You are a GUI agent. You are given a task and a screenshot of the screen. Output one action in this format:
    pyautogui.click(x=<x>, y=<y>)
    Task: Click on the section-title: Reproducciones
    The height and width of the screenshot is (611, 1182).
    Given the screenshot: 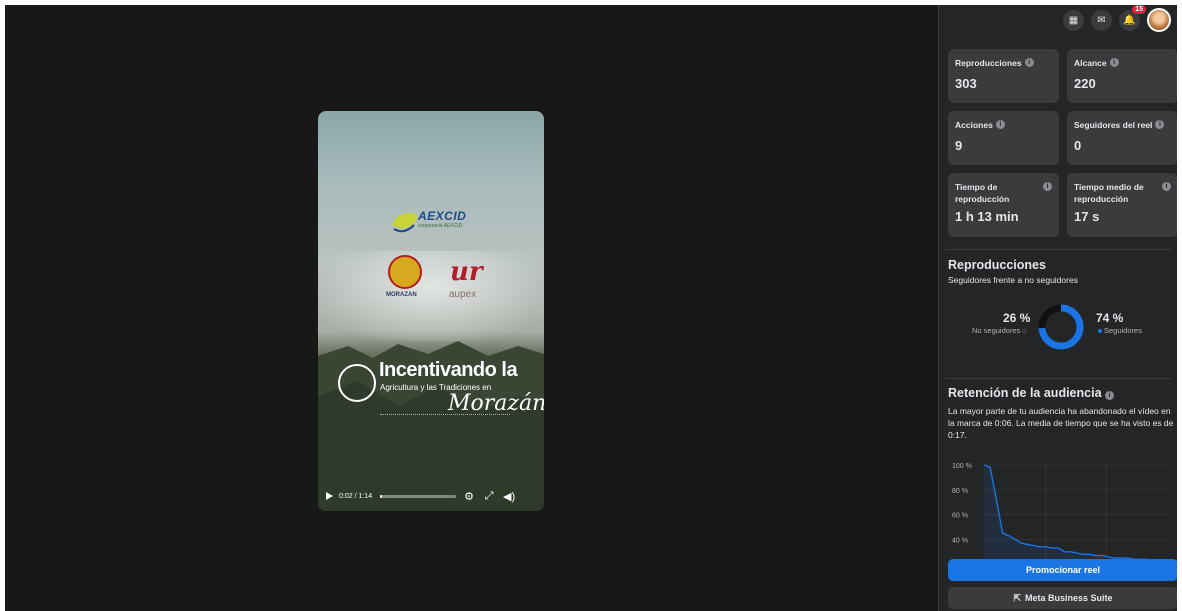 What is the action you would take?
    pyautogui.click(x=997, y=265)
    